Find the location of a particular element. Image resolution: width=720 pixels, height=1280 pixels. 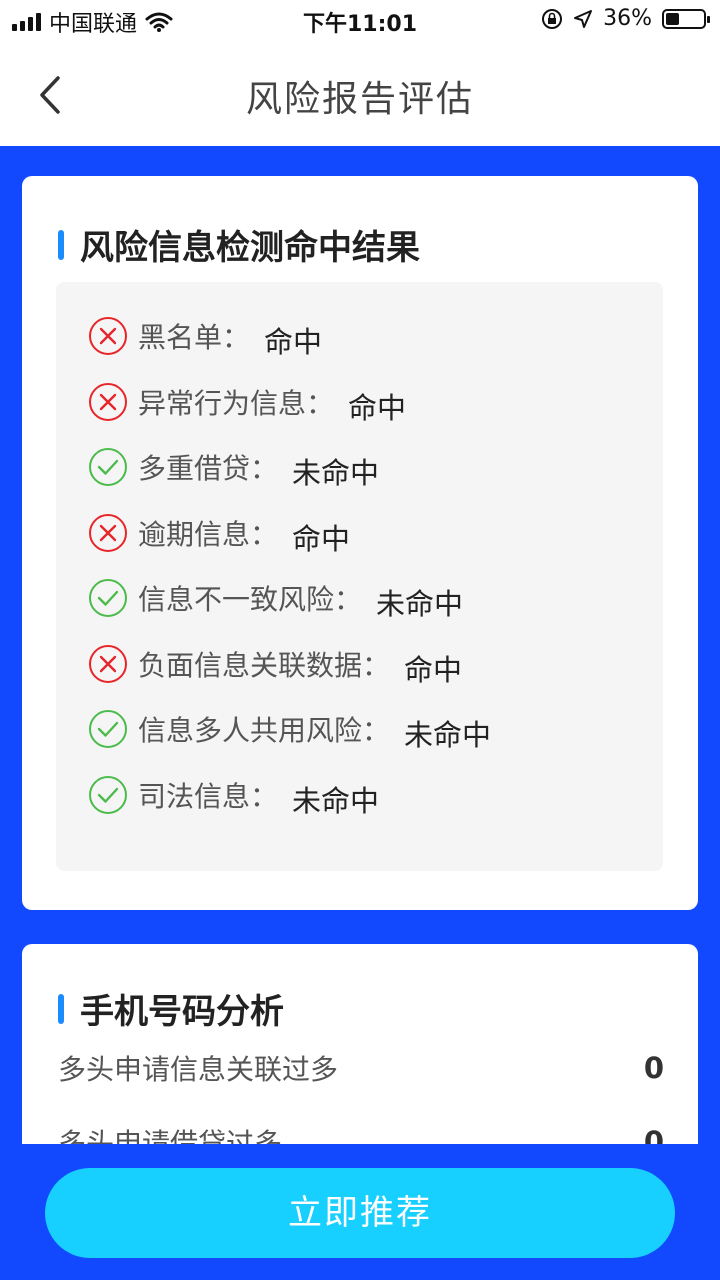

battery-level-fill is located at coordinates (672, 18).